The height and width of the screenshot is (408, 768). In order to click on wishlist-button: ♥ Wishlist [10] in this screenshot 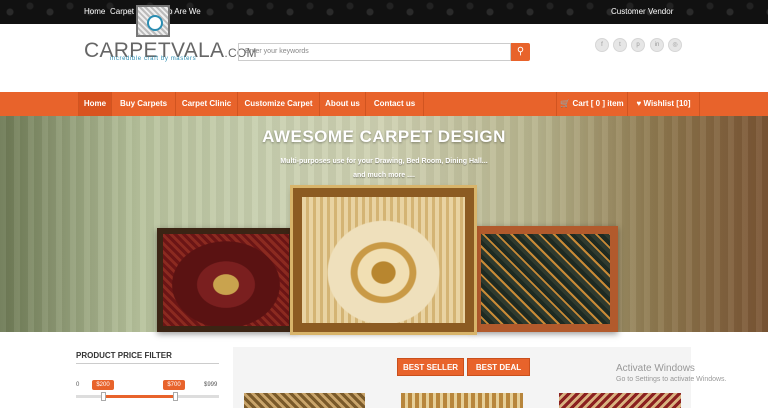, I will do `click(664, 104)`.